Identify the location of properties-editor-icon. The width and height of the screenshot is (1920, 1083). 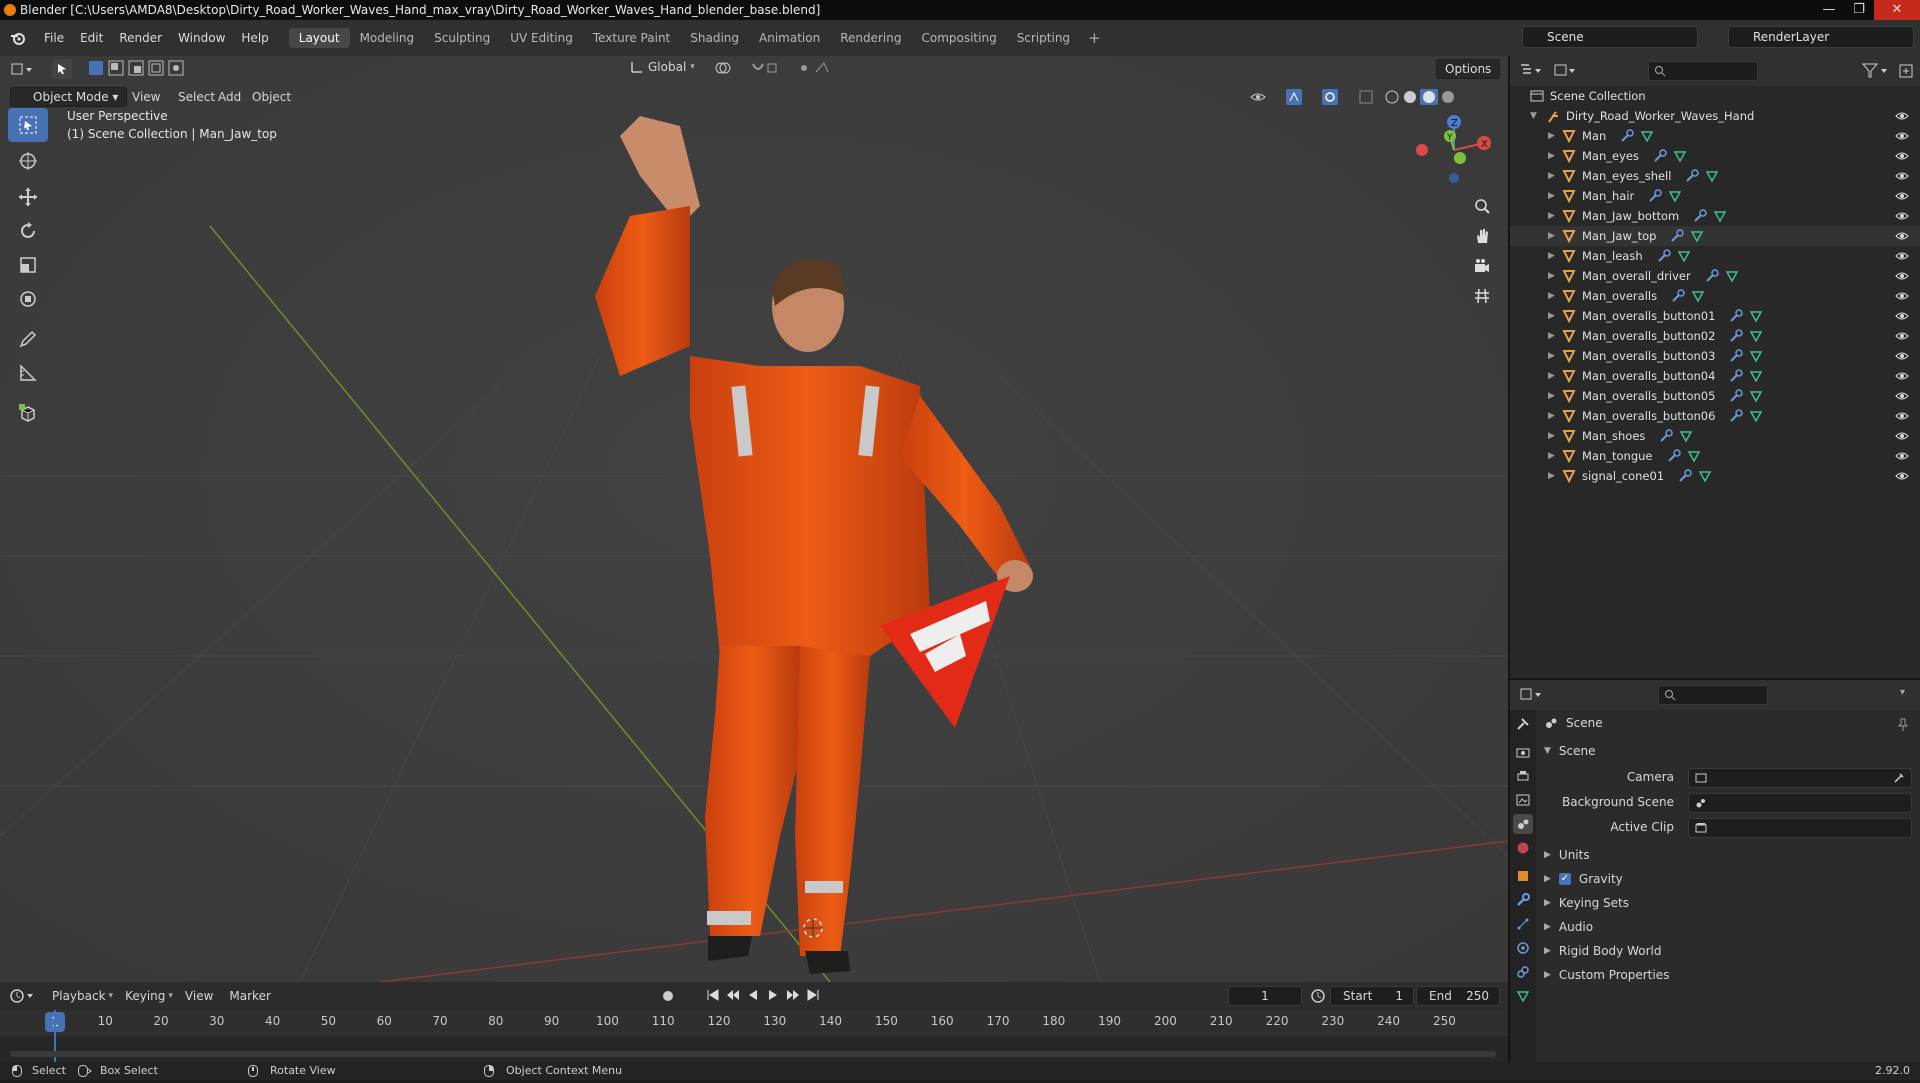
(1532, 695).